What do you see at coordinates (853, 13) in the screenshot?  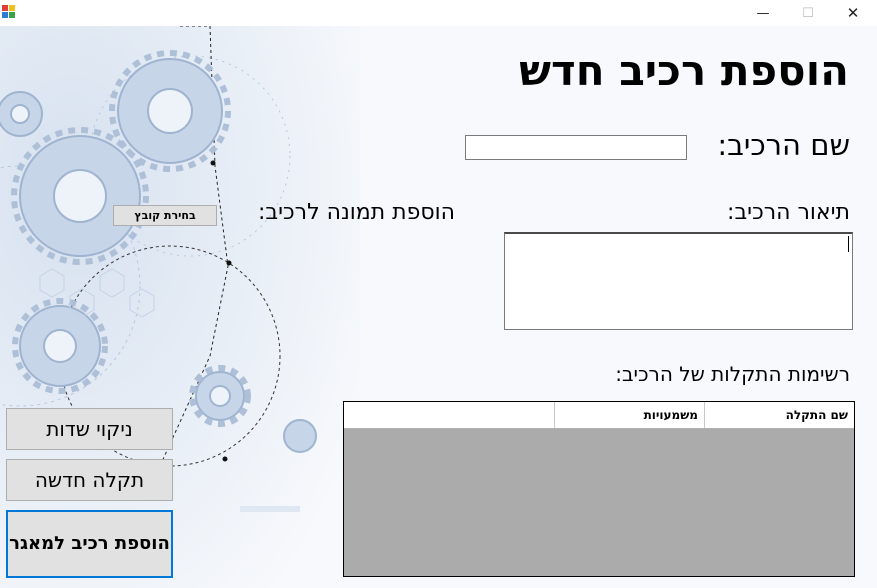 I see `close-button: ✕` at bounding box center [853, 13].